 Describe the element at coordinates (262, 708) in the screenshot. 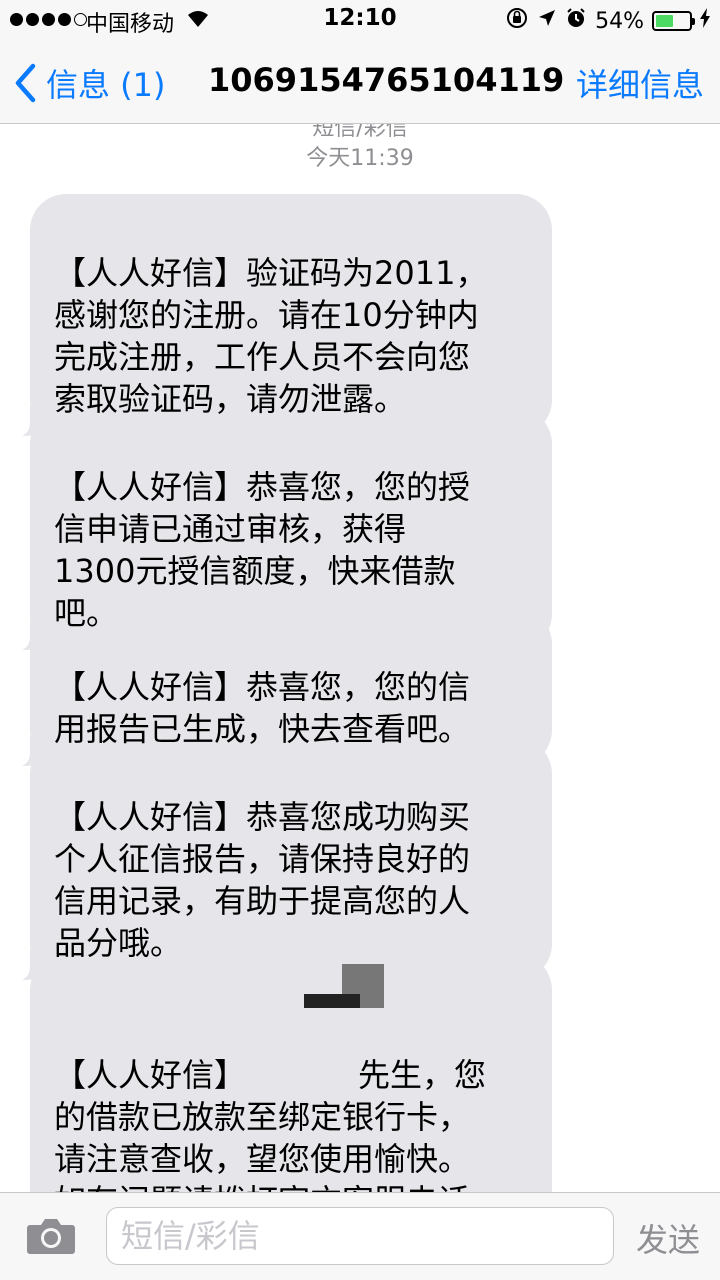

I see `message-text: 【人人好信】恭喜您，您的信 用报告已生成，快去查看吧。` at that location.